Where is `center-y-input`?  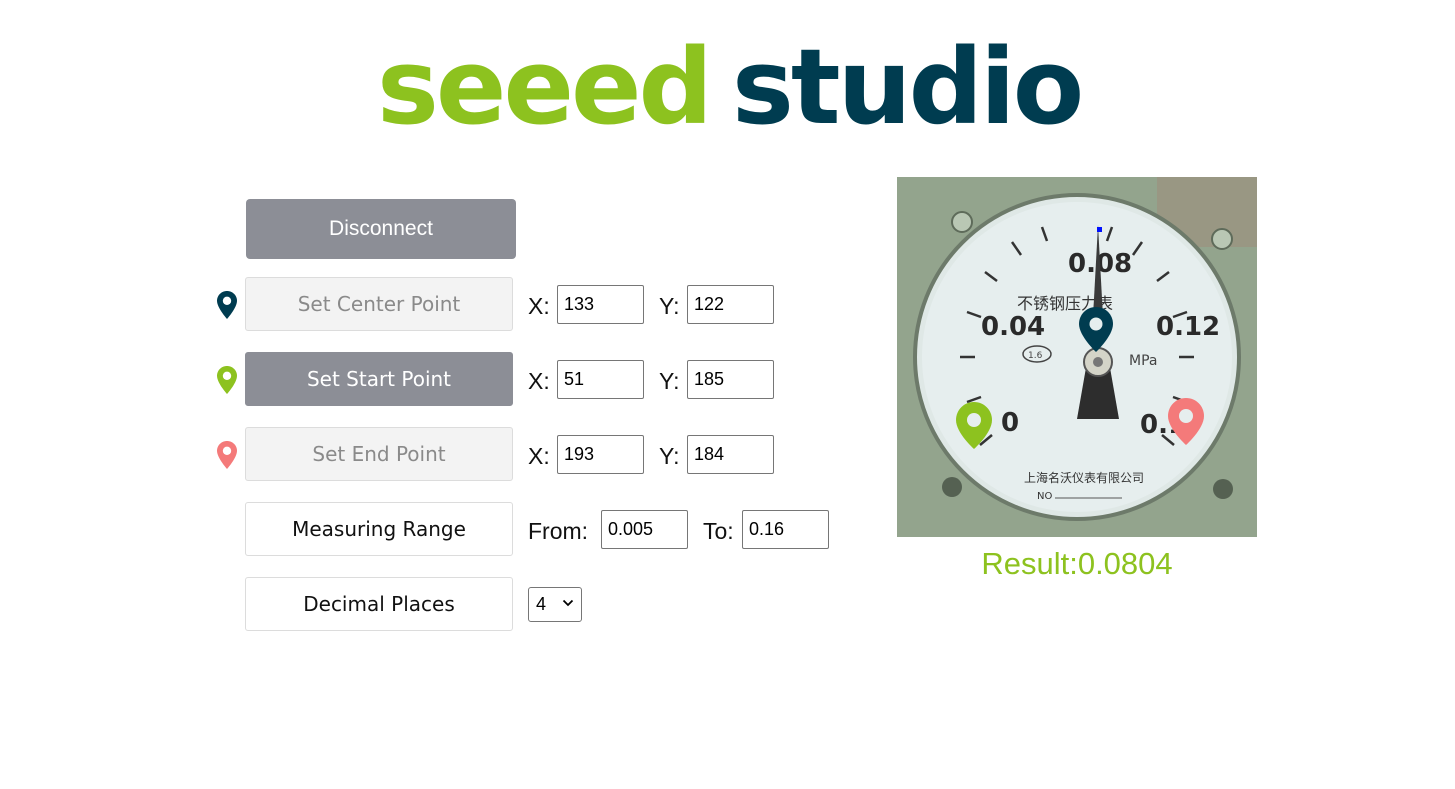 center-y-input is located at coordinates (730, 304).